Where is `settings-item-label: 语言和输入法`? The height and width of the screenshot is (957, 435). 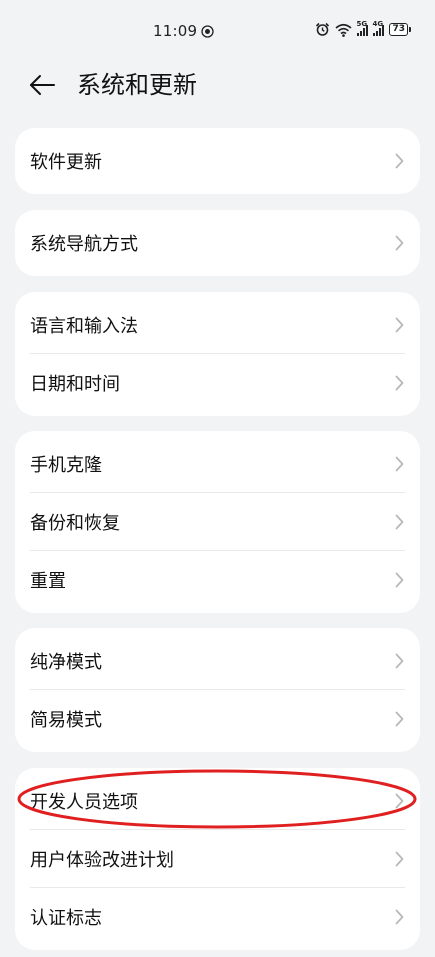
settings-item-label: 语言和输入法 is located at coordinates (84, 326).